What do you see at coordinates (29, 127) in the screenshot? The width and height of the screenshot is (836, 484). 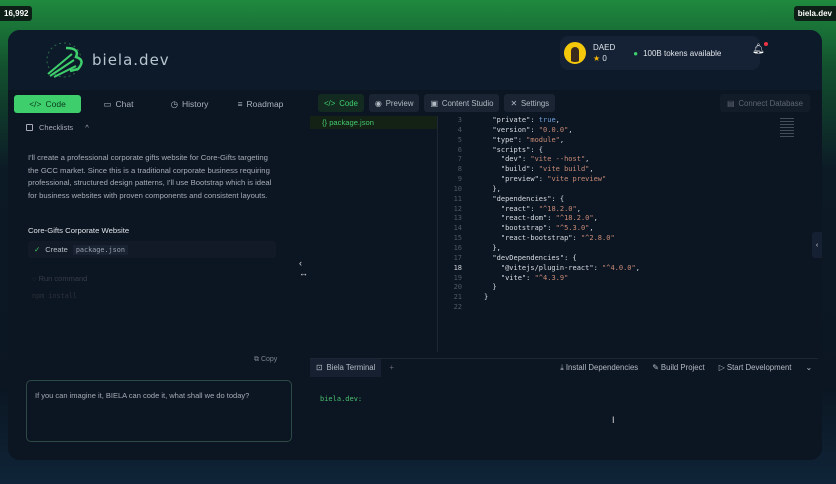 I see `checkbox-icon` at bounding box center [29, 127].